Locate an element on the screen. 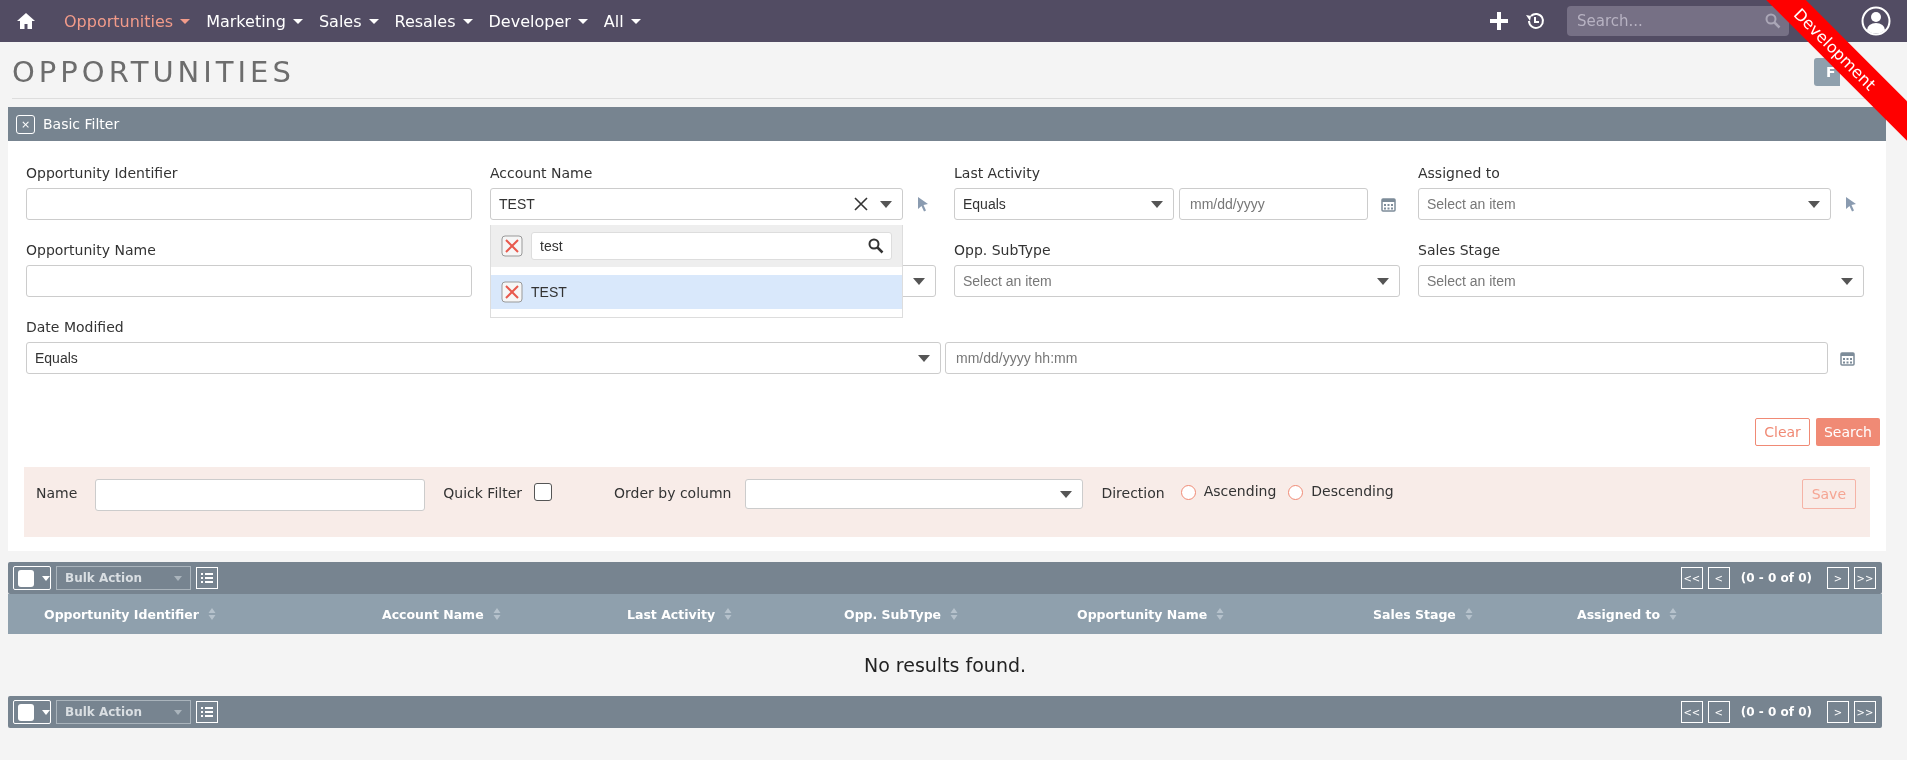  name-input-field is located at coordinates (260, 495).